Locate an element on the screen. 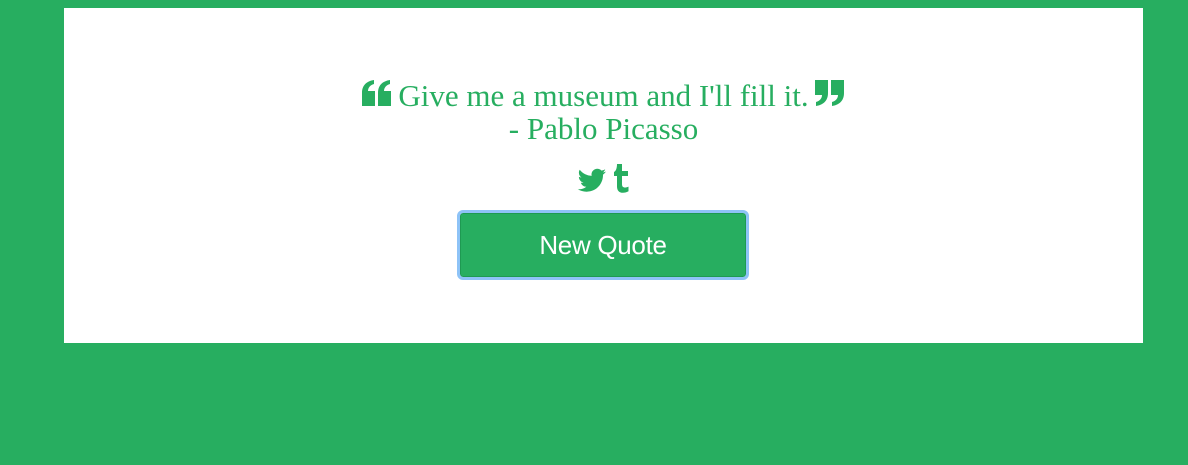 This screenshot has width=1188, height=465. quote-left-icon is located at coordinates (377, 93).